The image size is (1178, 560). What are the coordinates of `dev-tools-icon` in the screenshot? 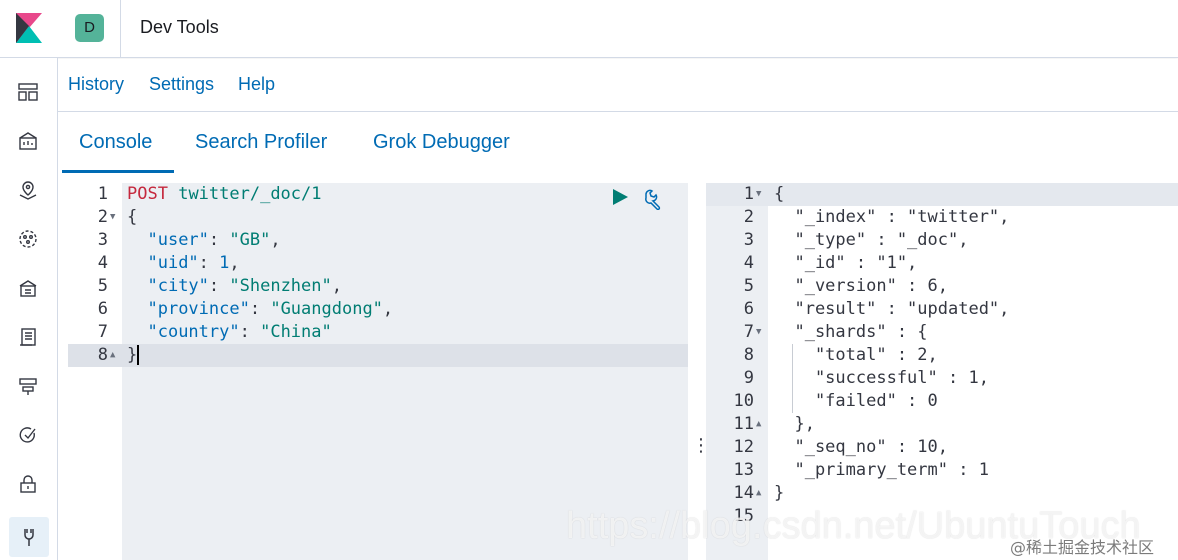 It's located at (29, 537).